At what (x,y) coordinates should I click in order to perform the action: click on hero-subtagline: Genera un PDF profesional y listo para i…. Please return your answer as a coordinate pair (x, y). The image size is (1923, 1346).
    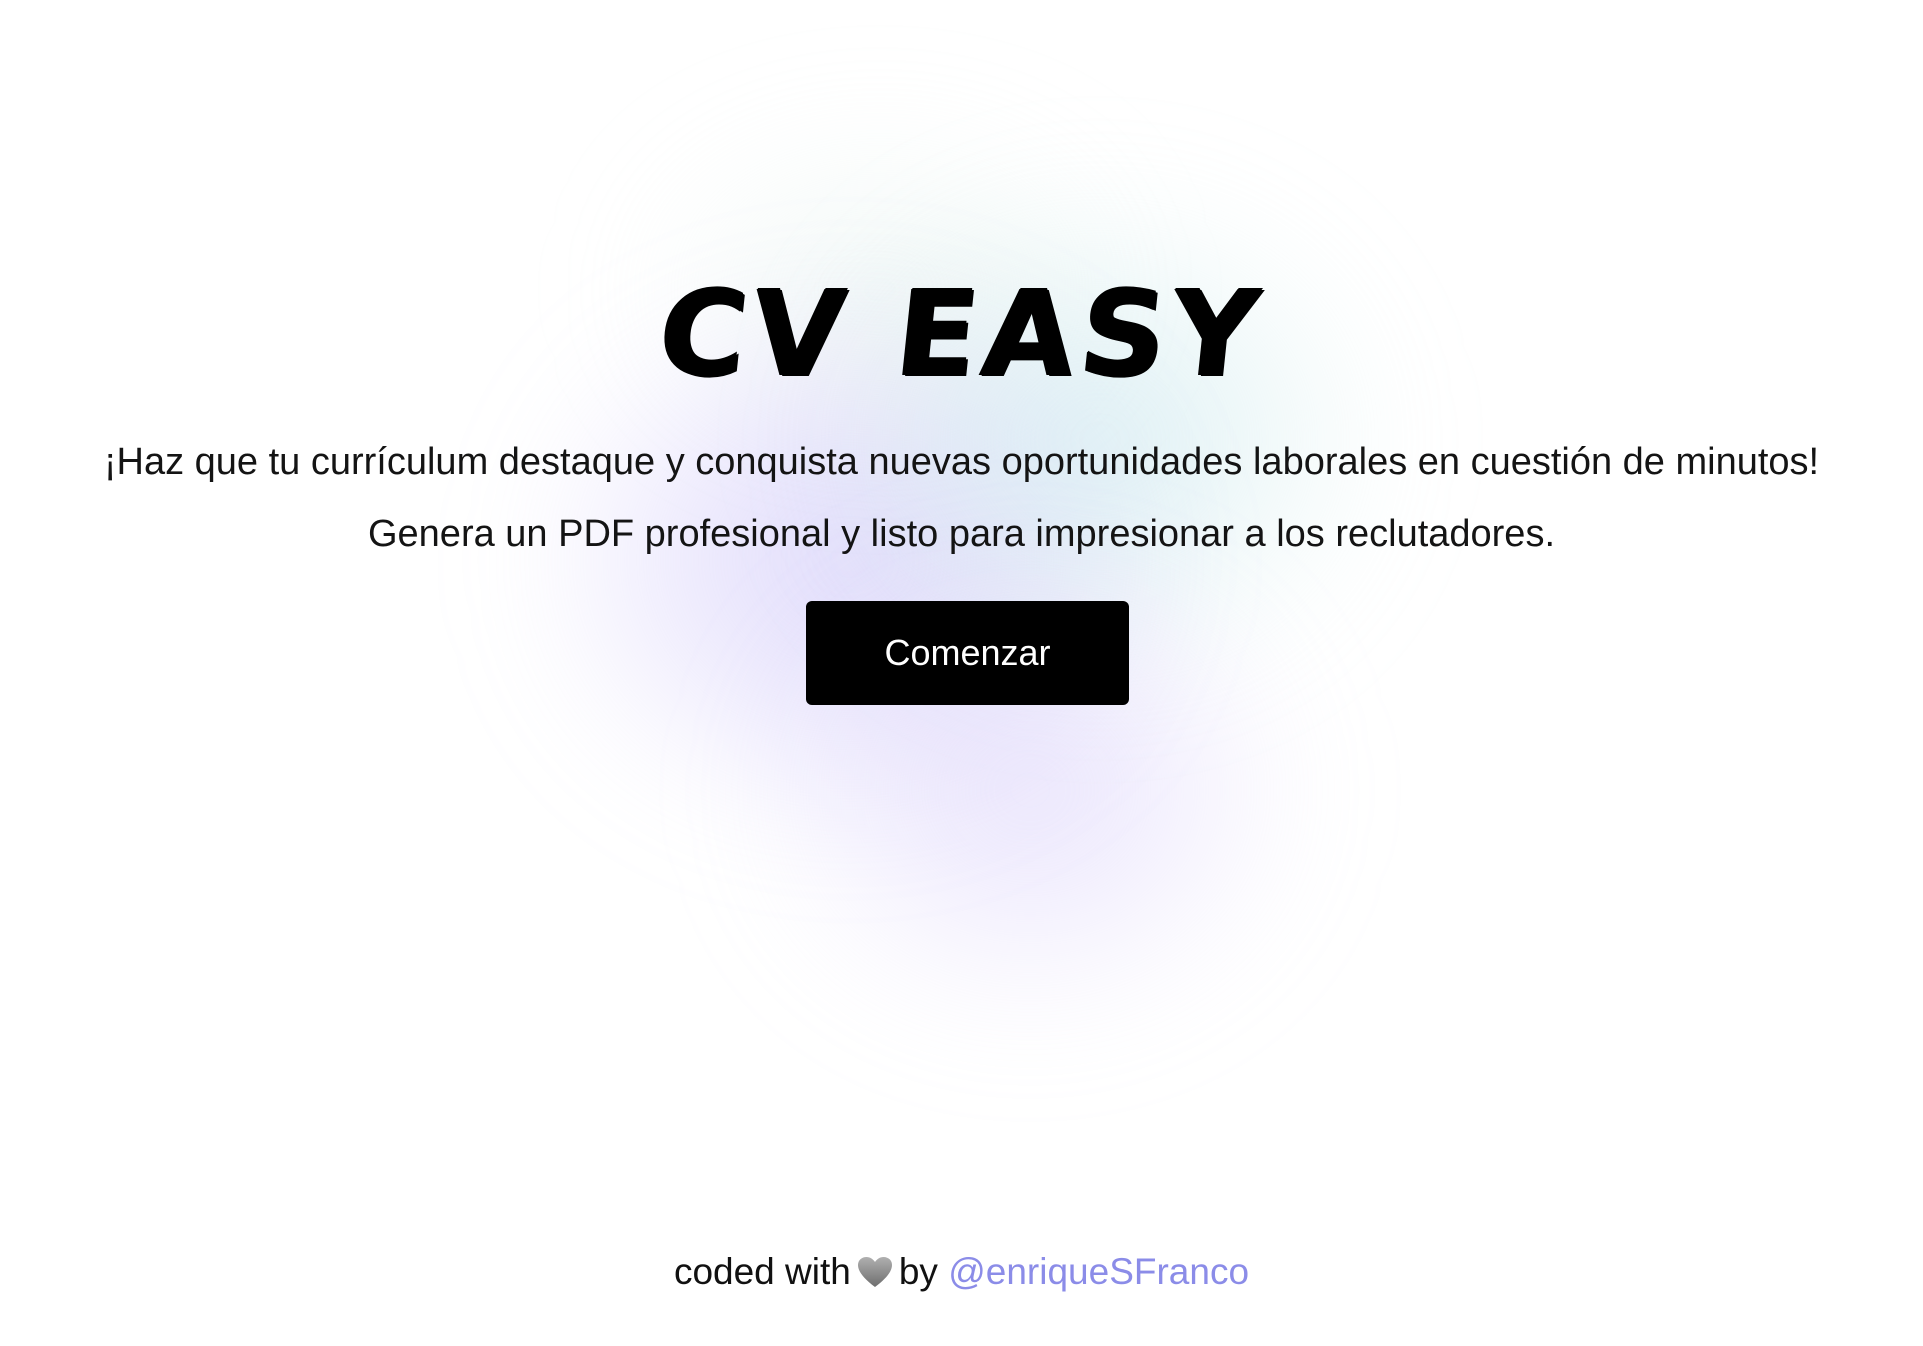
    Looking at the image, I should click on (961, 534).